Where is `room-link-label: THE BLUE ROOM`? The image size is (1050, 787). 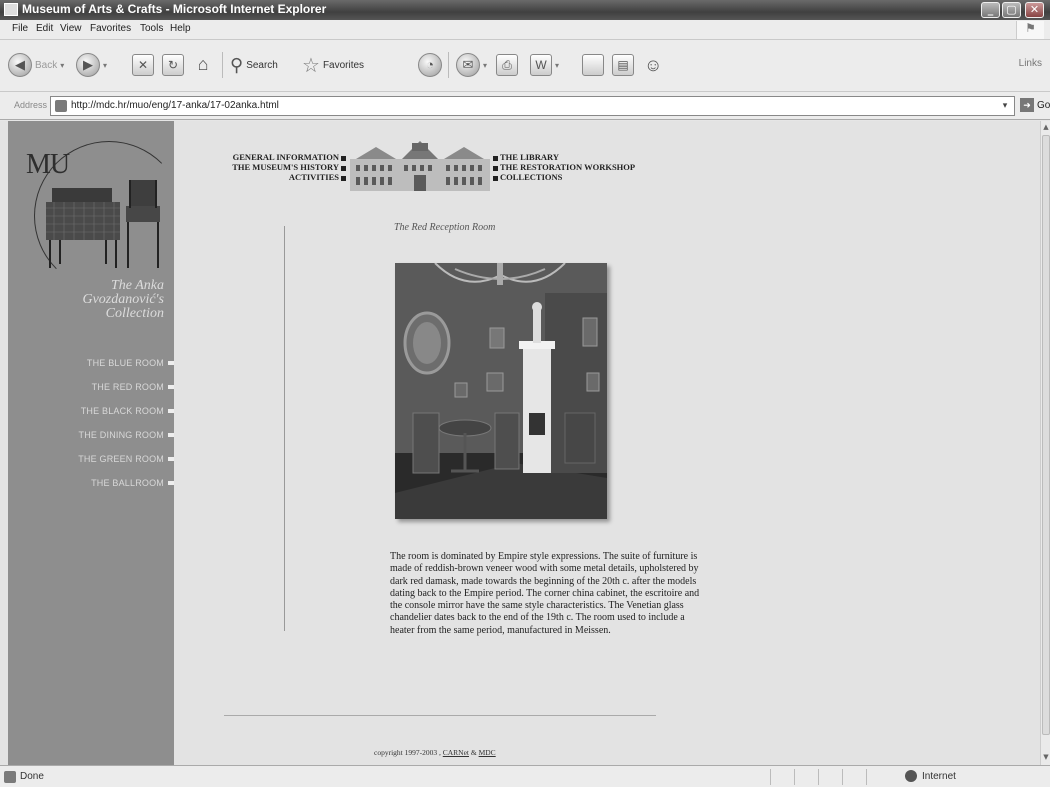
room-link-label: THE BLUE ROOM is located at coordinates (125, 363).